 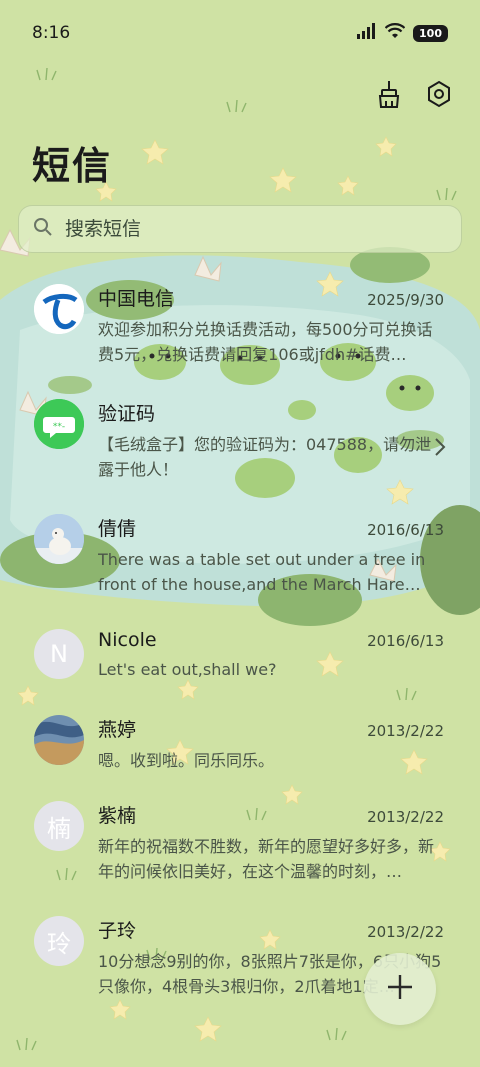 What do you see at coordinates (59, 654) in the screenshot?
I see `avatar: N` at bounding box center [59, 654].